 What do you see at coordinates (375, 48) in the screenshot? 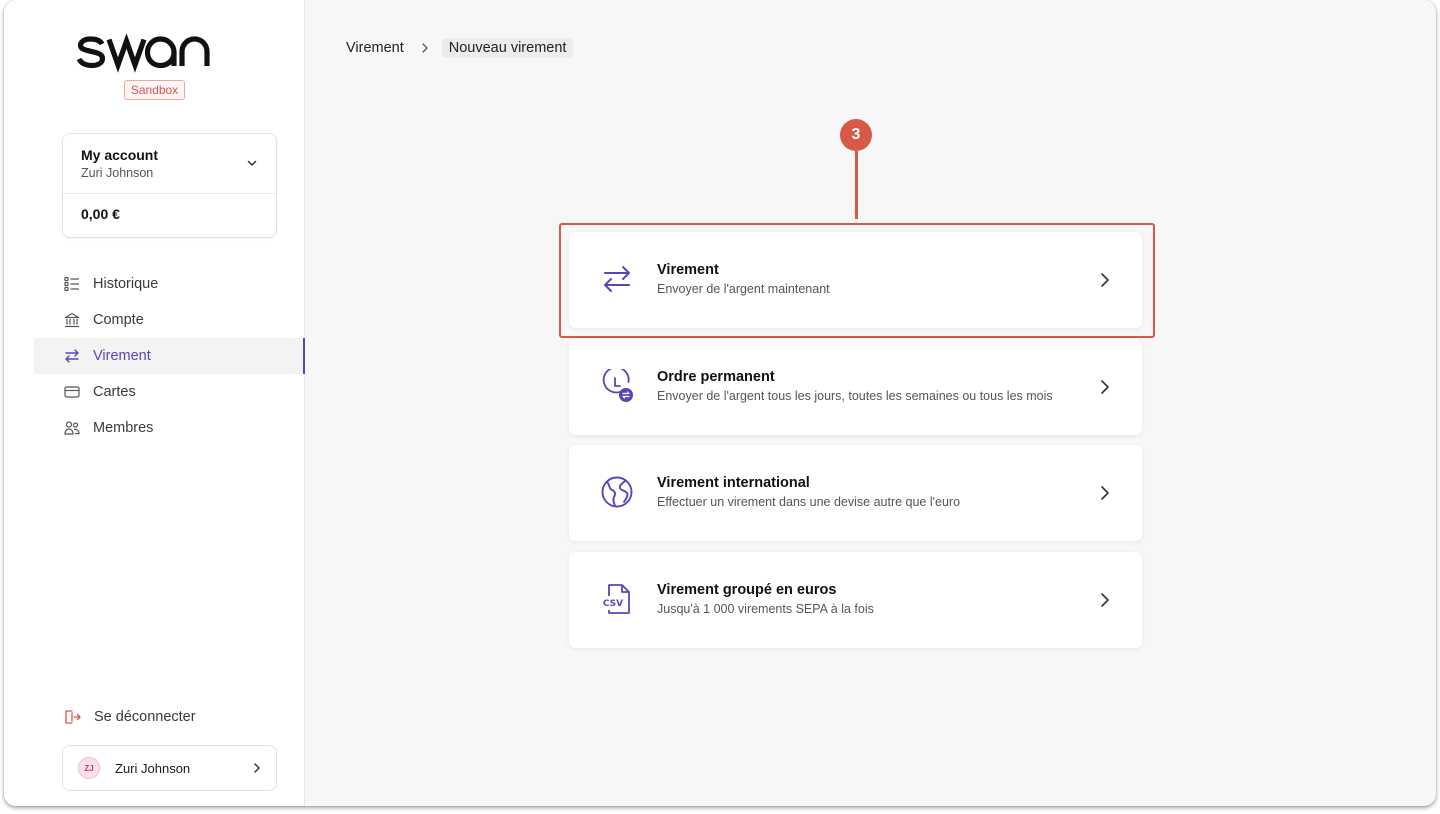
I see `breadcrumb-parent: Virement` at bounding box center [375, 48].